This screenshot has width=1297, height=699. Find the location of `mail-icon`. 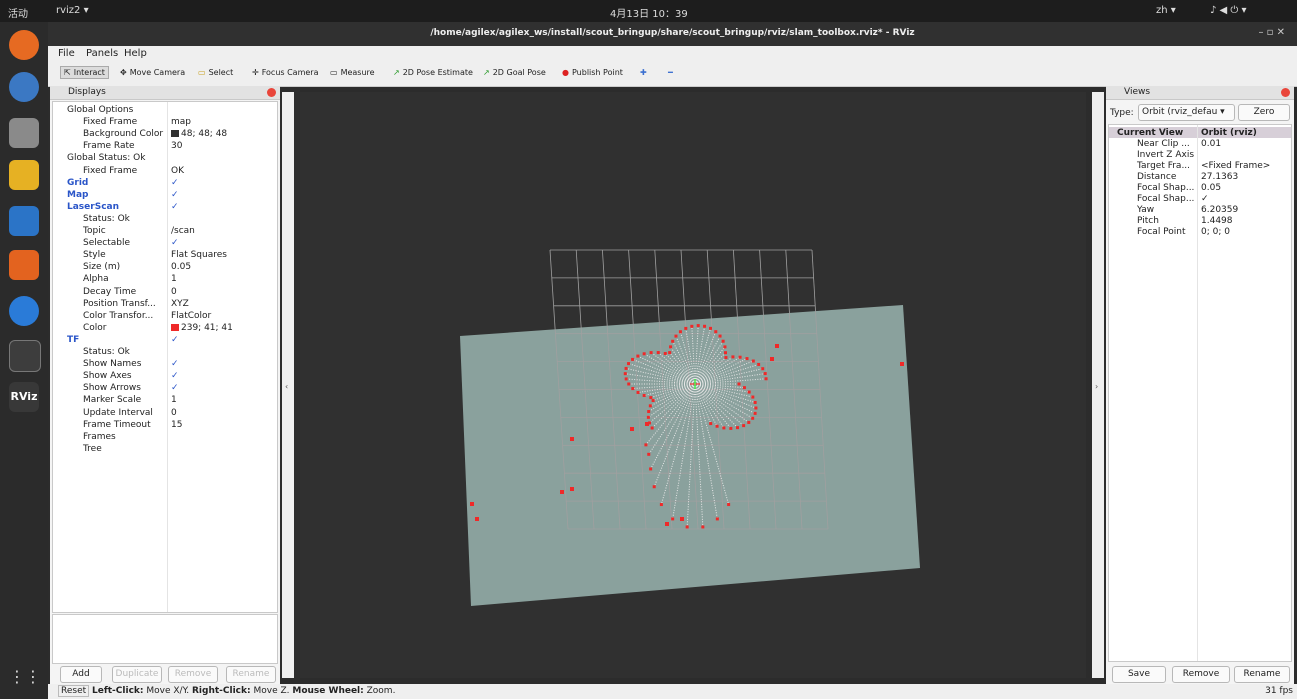

mail-icon is located at coordinates (24, 87).